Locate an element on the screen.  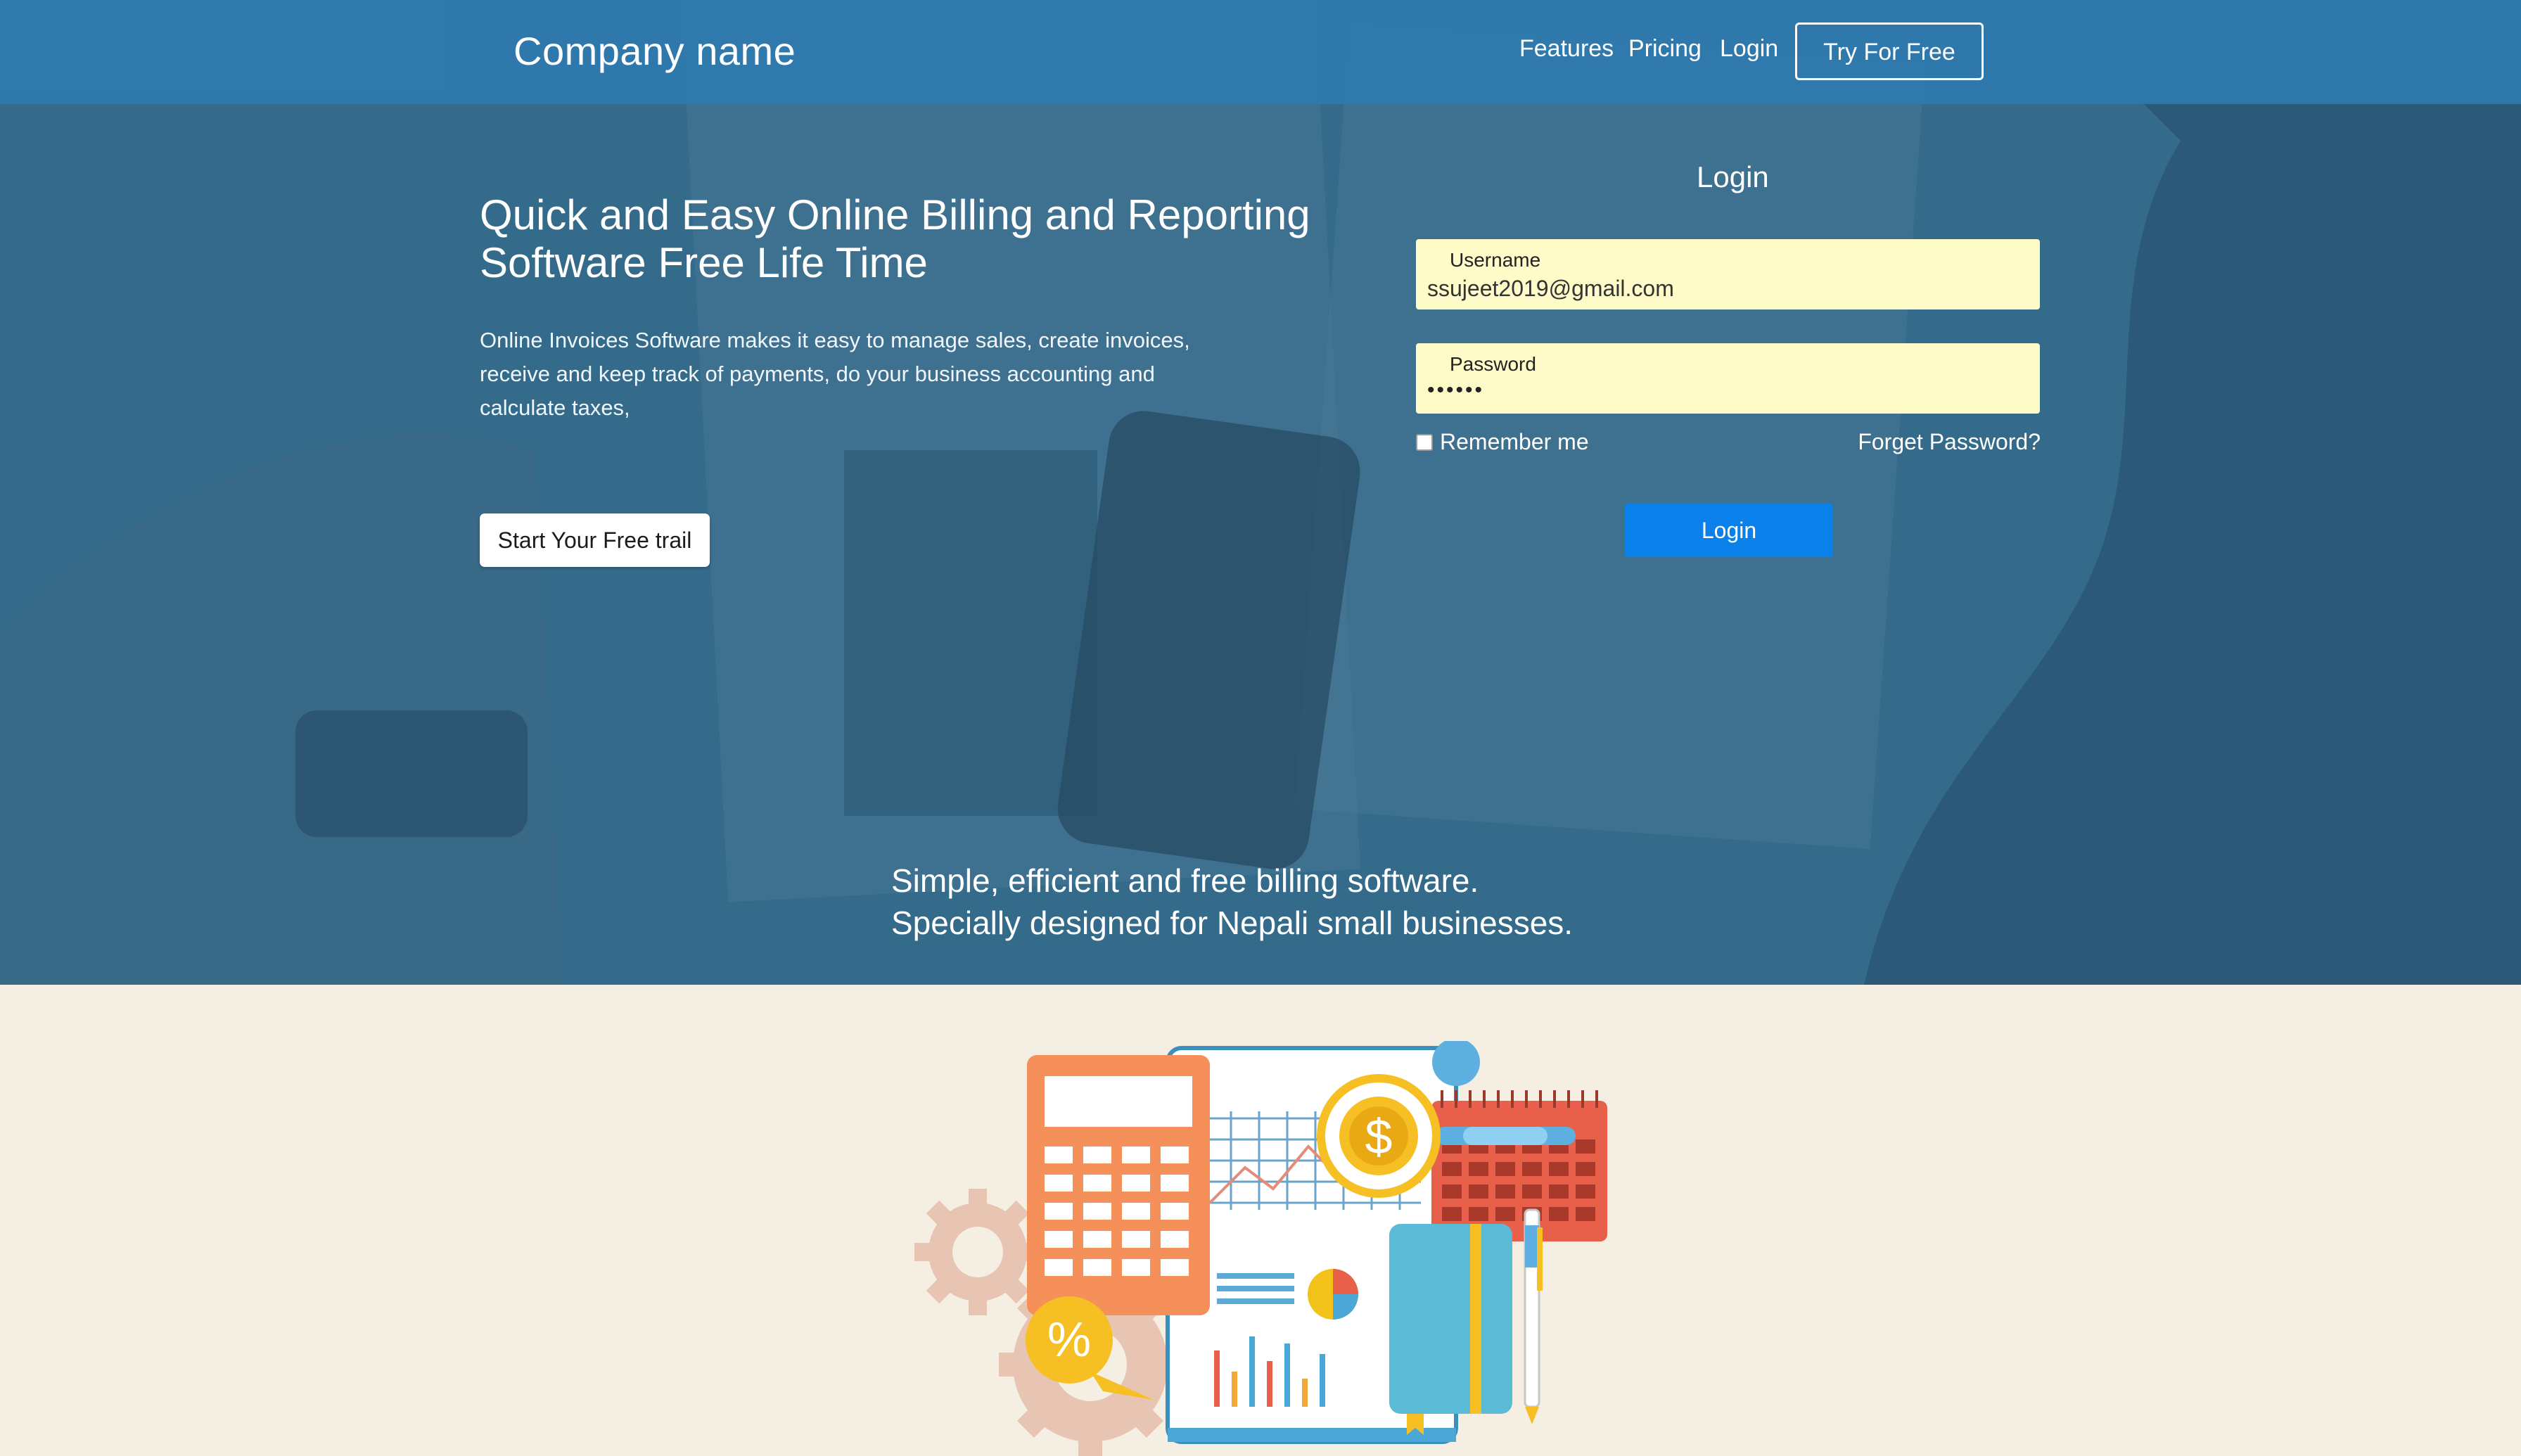
start-free-trial-button: Start Your Free trail is located at coordinates (595, 540).